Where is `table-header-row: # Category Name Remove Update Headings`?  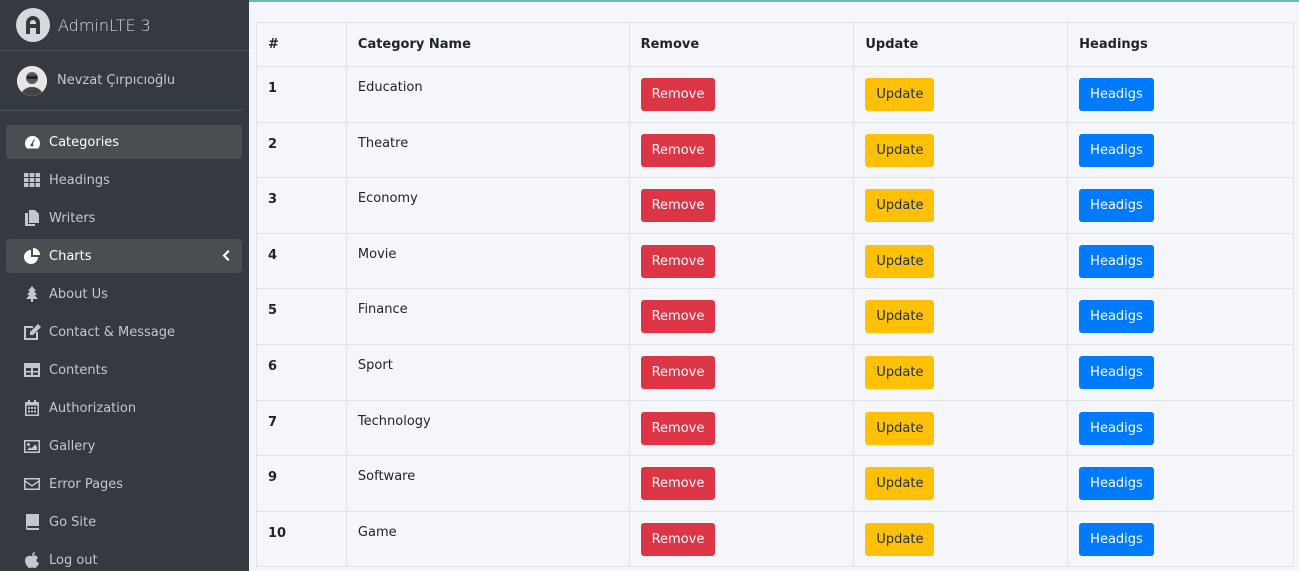
table-header-row: # Category Name Remove Update Headings is located at coordinates (775, 44).